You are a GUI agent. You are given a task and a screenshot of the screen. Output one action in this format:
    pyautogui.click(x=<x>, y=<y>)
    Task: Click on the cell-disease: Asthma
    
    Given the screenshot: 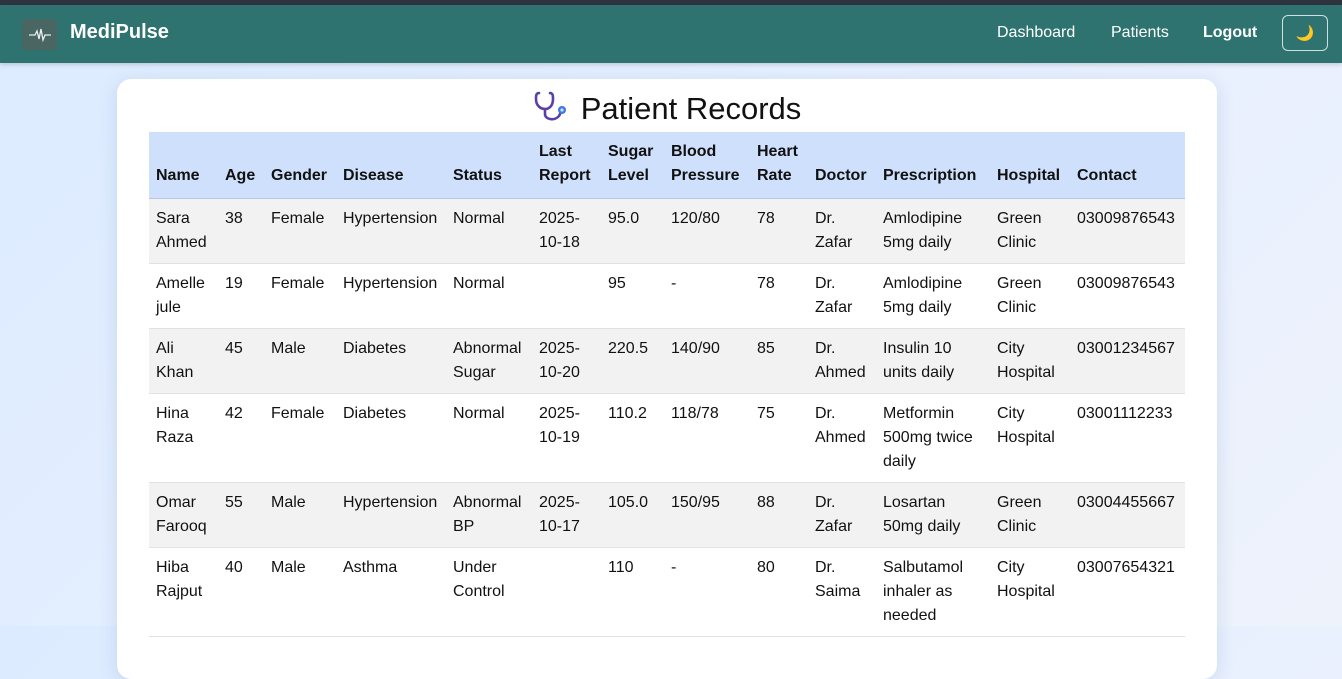 What is the action you would take?
    pyautogui.click(x=391, y=592)
    